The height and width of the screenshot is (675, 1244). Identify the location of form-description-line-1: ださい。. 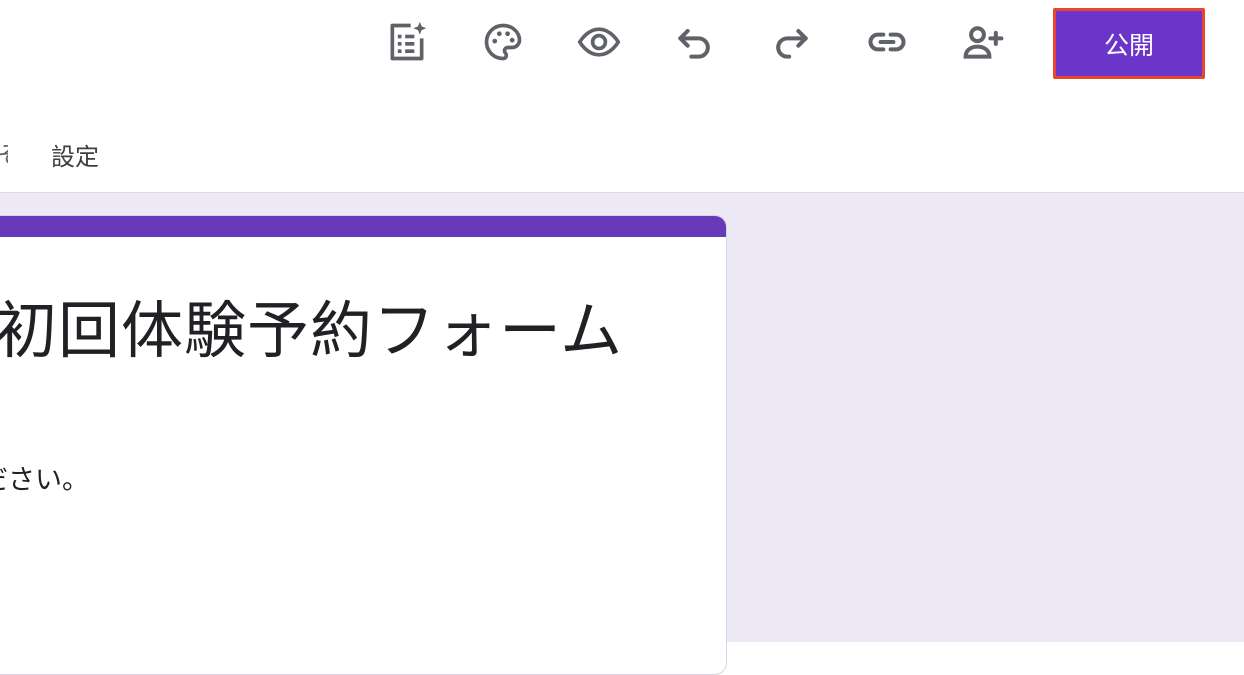
(44, 477).